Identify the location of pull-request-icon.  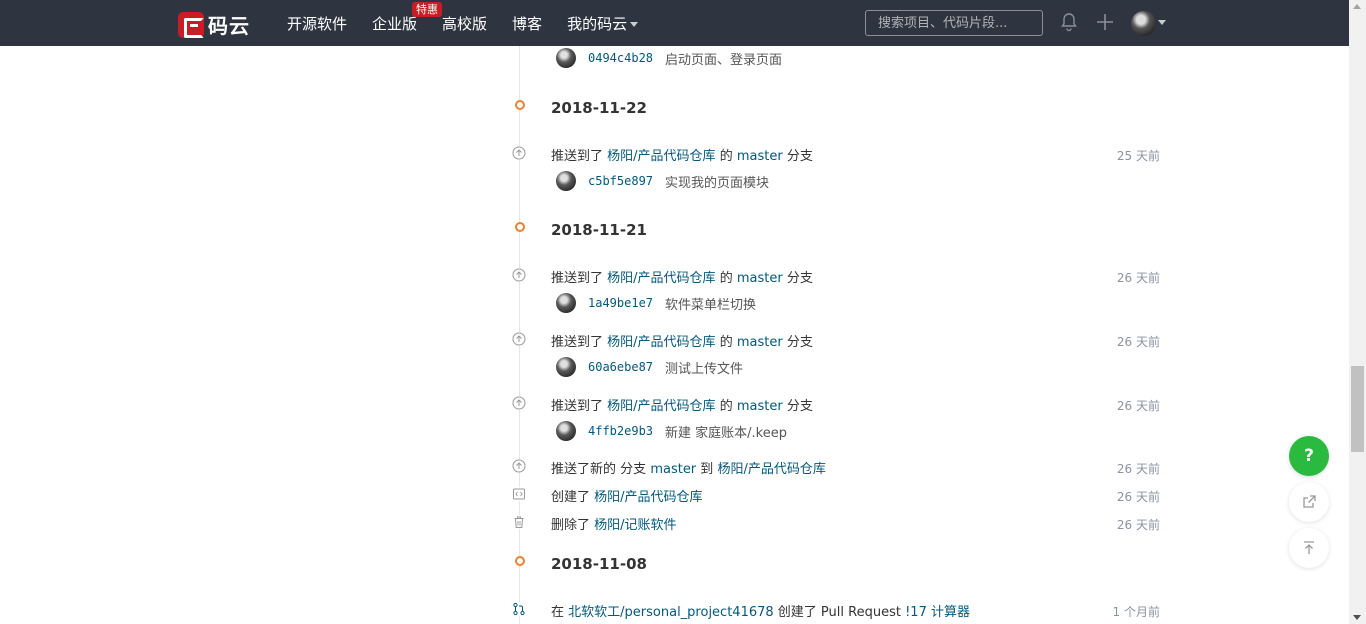
(519, 609).